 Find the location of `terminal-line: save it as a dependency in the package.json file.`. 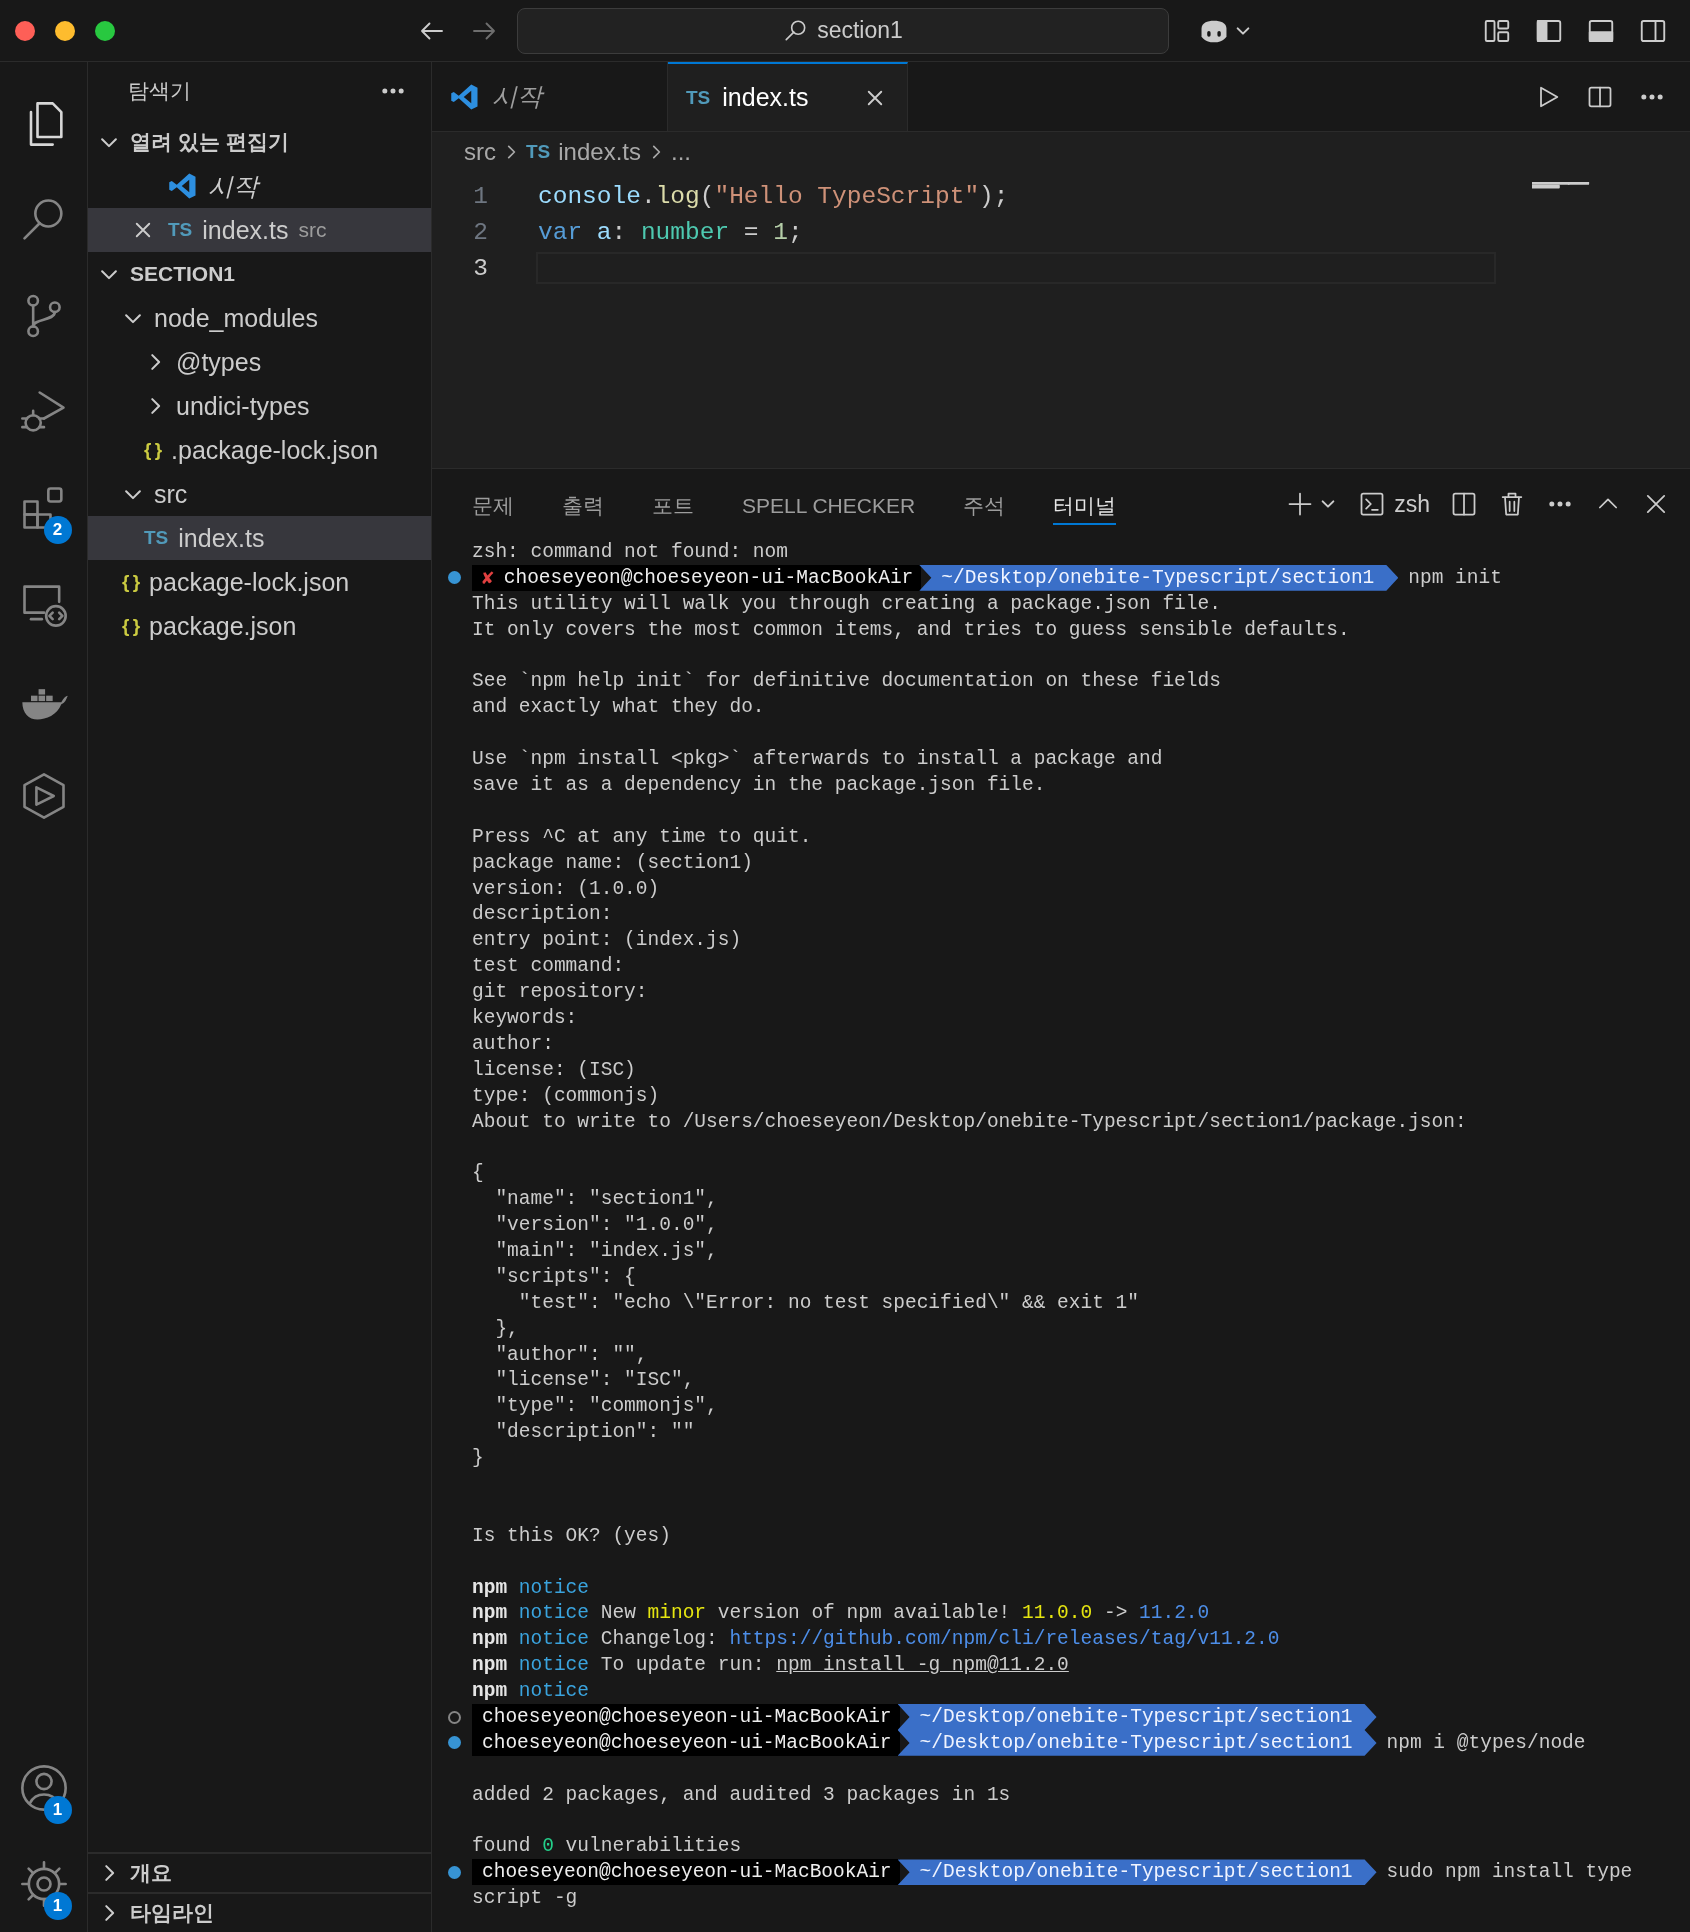

terminal-line: save it as a dependency in the package.json file. is located at coordinates (759, 784).